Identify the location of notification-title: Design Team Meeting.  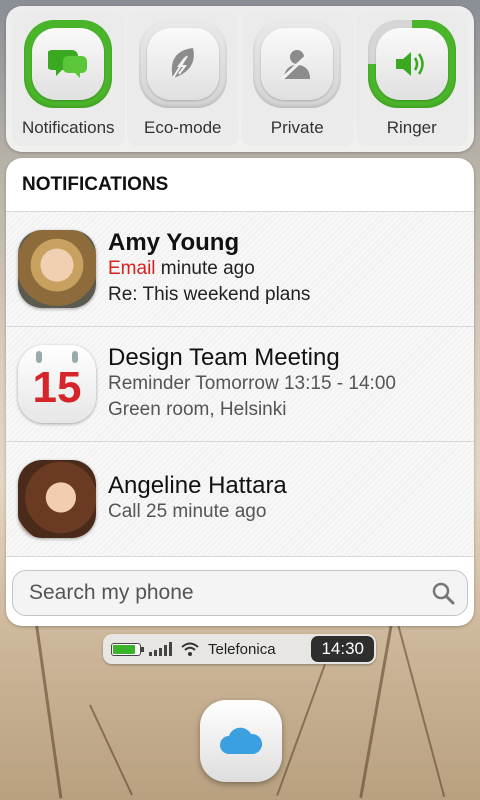
(224, 357).